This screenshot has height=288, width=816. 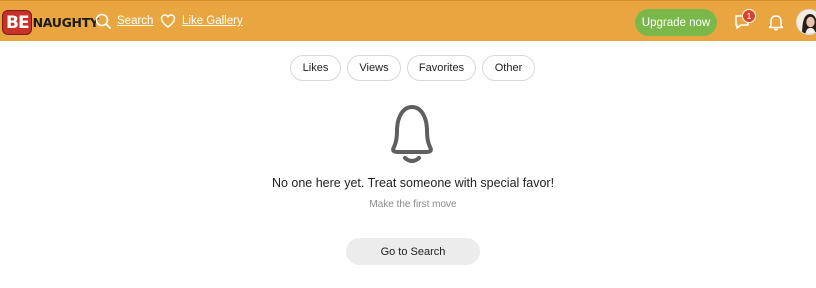 I want to click on tab-views: Views, so click(x=374, y=68).